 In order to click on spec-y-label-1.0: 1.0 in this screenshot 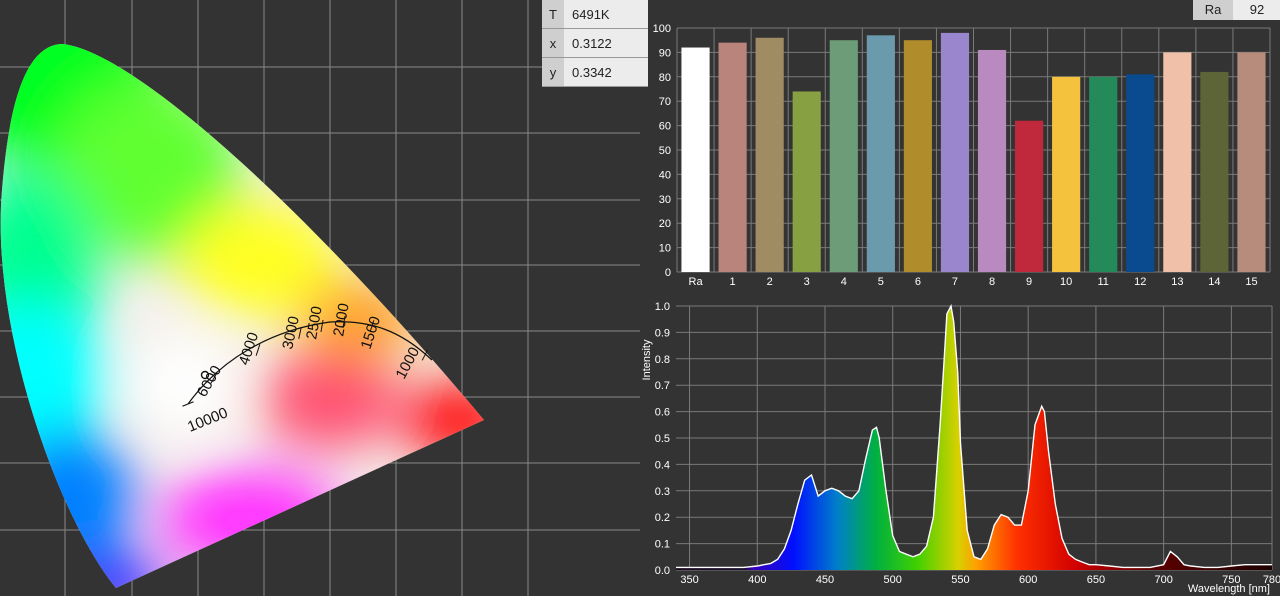, I will do `click(662, 307)`.